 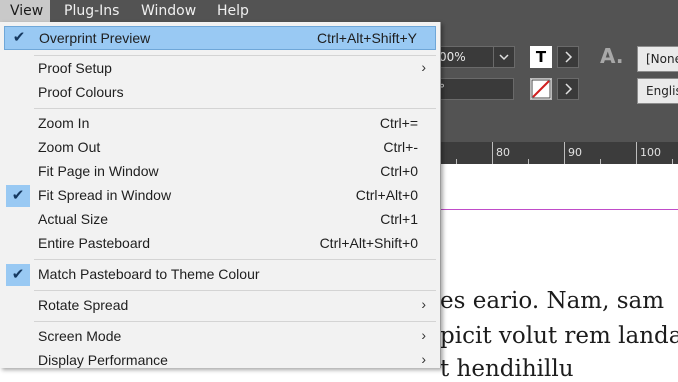 What do you see at coordinates (233, 11) in the screenshot?
I see `menu-help: Help` at bounding box center [233, 11].